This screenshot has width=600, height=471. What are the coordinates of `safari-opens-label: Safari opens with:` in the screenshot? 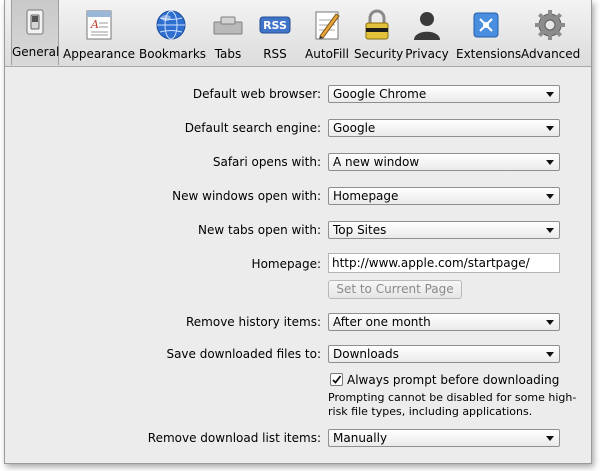 It's located at (266, 162).